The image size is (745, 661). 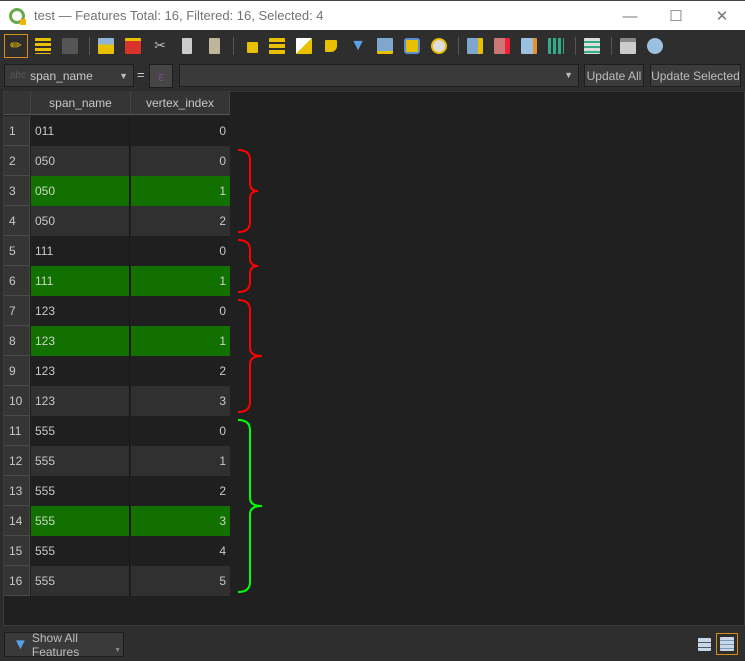 What do you see at coordinates (676, 16) in the screenshot?
I see `maximize-button: ☐` at bounding box center [676, 16].